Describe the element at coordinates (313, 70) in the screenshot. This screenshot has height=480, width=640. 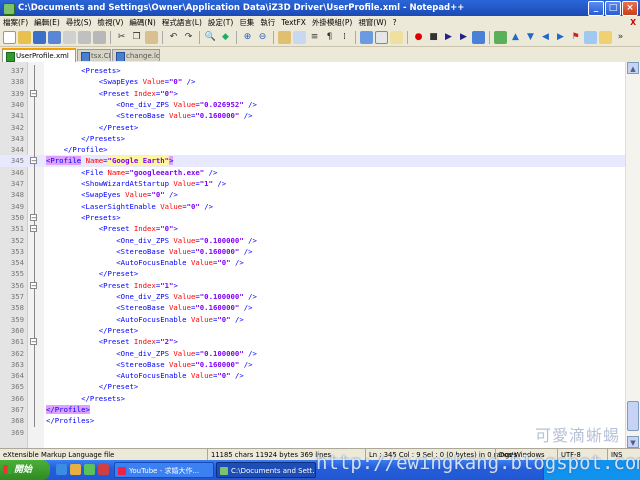
I see `code-line: 337 <Presets>` at that location.